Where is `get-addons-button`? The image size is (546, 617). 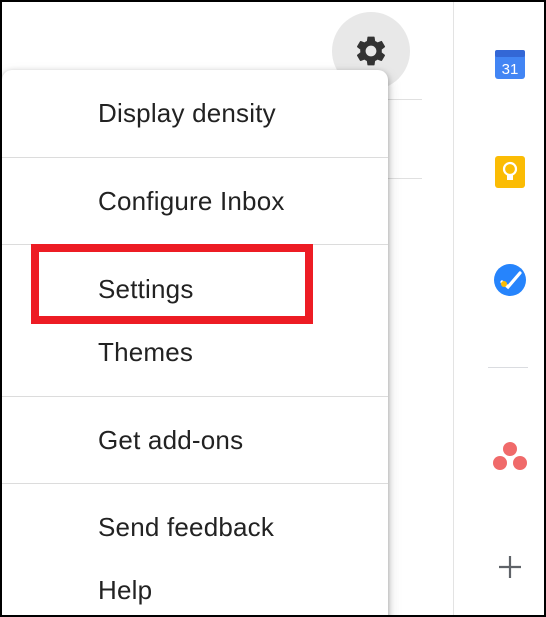
get-addons-button is located at coordinates (510, 567).